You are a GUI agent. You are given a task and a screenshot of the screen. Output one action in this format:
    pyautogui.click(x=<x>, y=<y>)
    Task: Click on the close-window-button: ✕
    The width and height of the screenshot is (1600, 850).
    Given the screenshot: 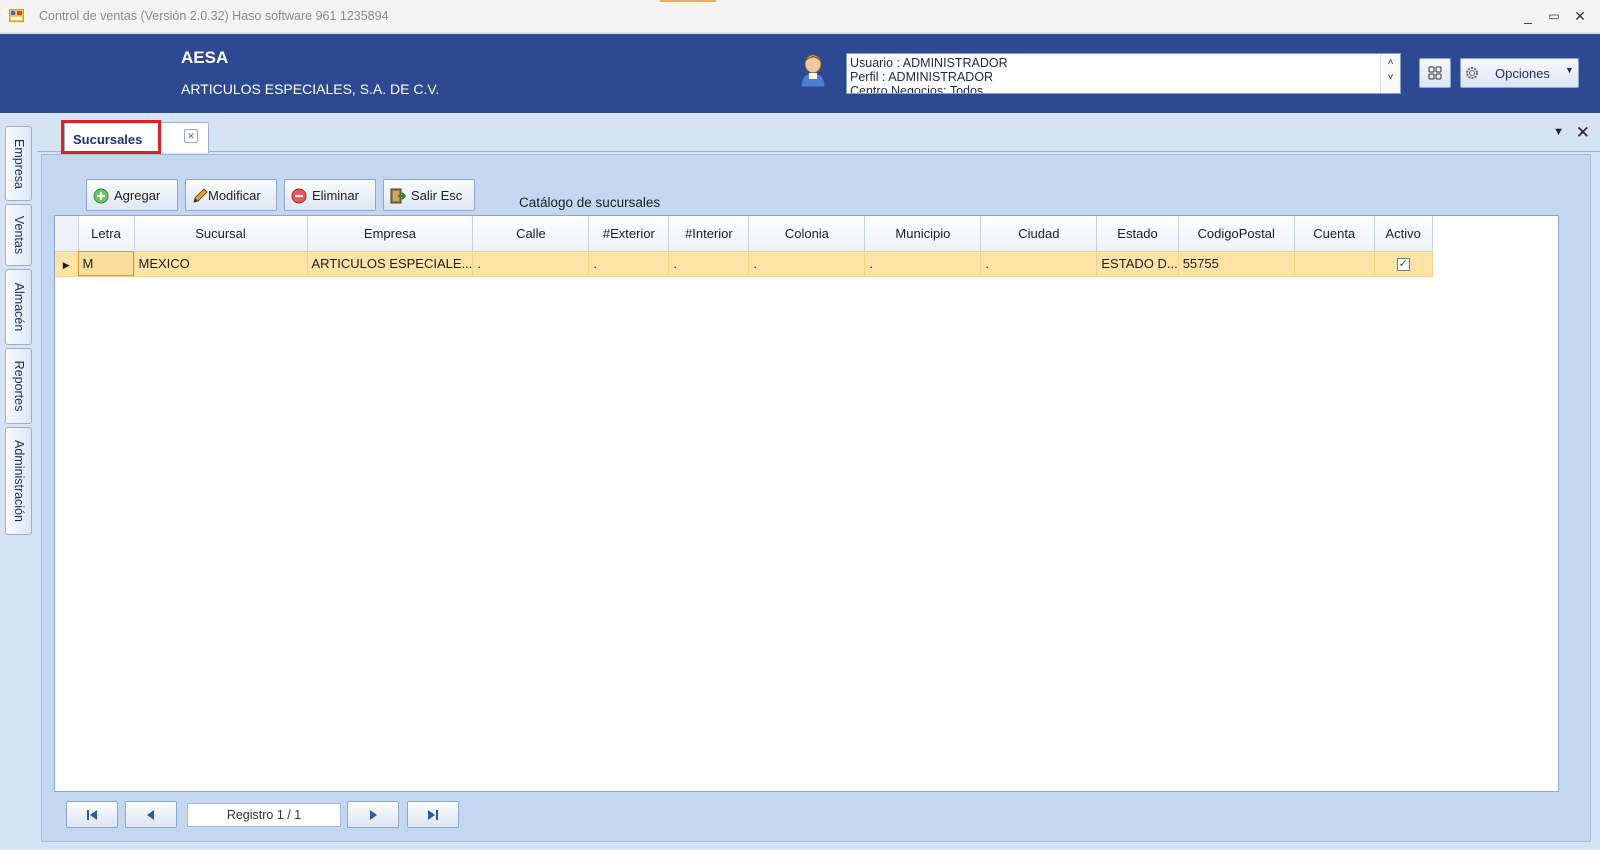 What is the action you would take?
    pyautogui.click(x=1580, y=16)
    